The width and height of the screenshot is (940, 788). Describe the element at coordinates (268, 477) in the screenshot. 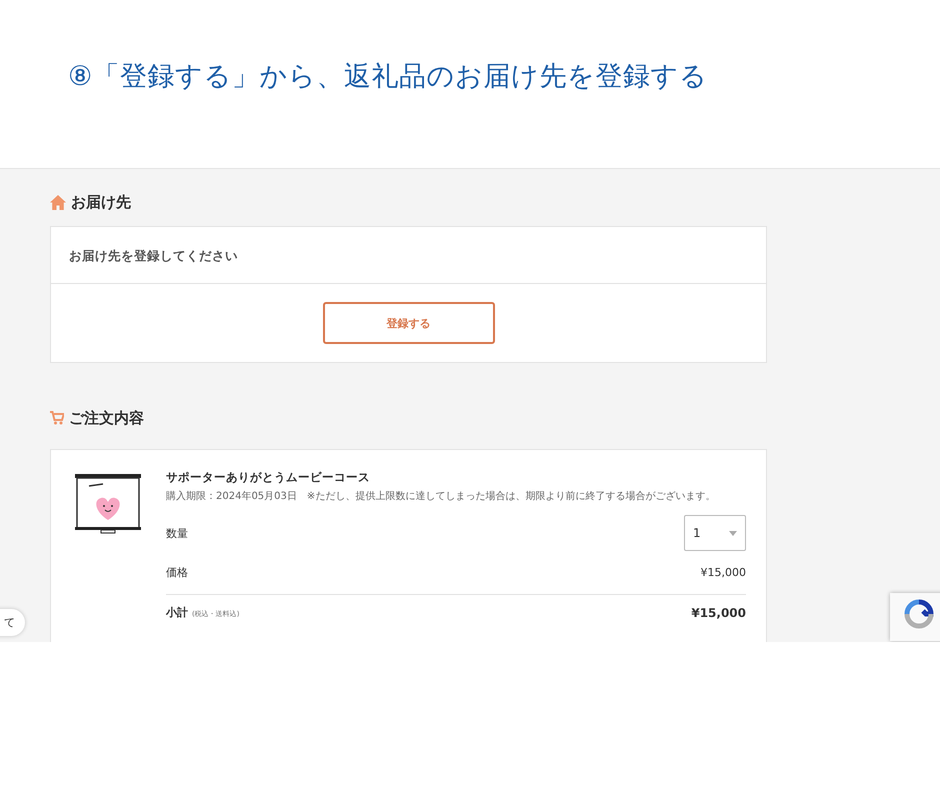

I see `product-name: サポーターありがとうムービーコース` at that location.